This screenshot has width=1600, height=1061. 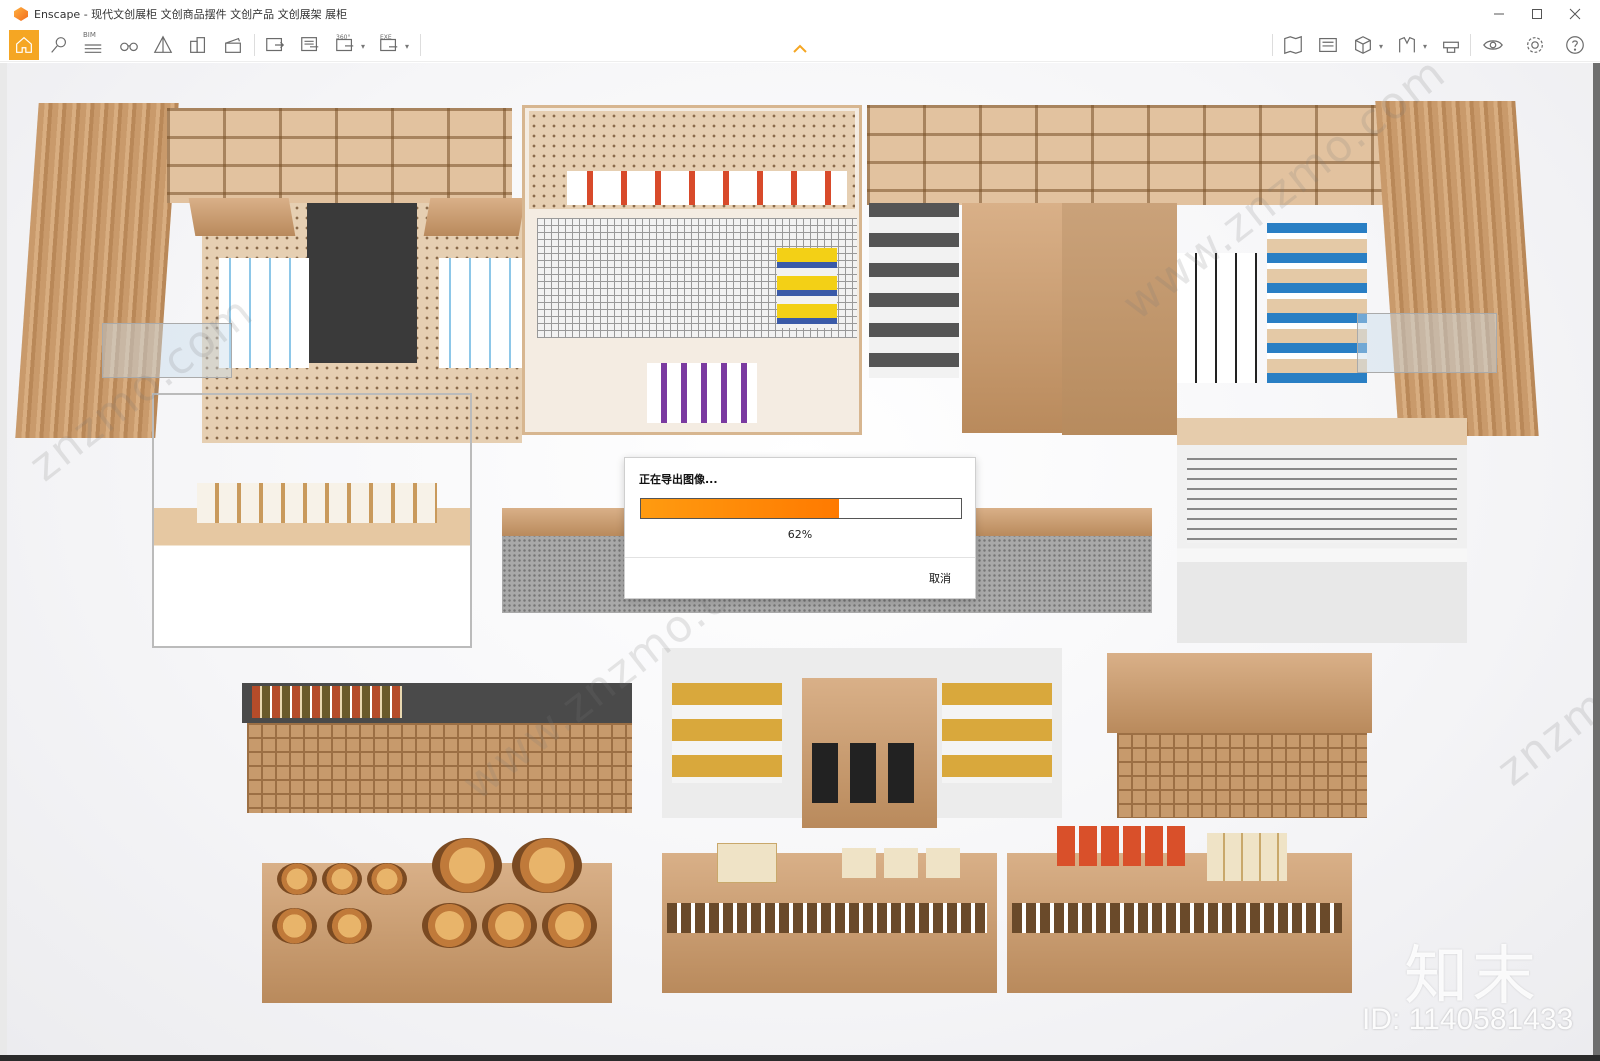 I want to click on minimize-icon, so click(x=1499, y=14).